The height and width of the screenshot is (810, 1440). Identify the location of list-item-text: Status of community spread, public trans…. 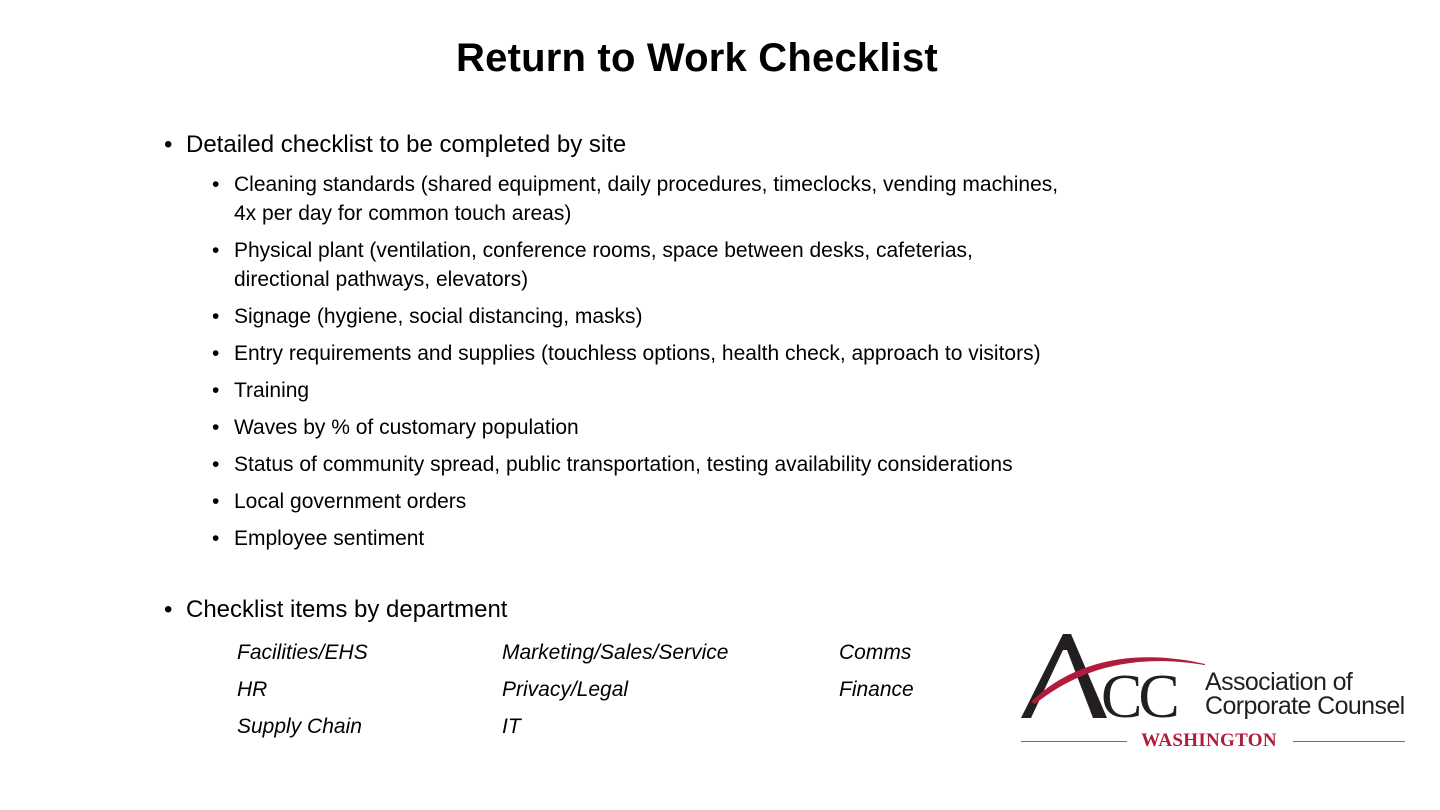
(623, 464).